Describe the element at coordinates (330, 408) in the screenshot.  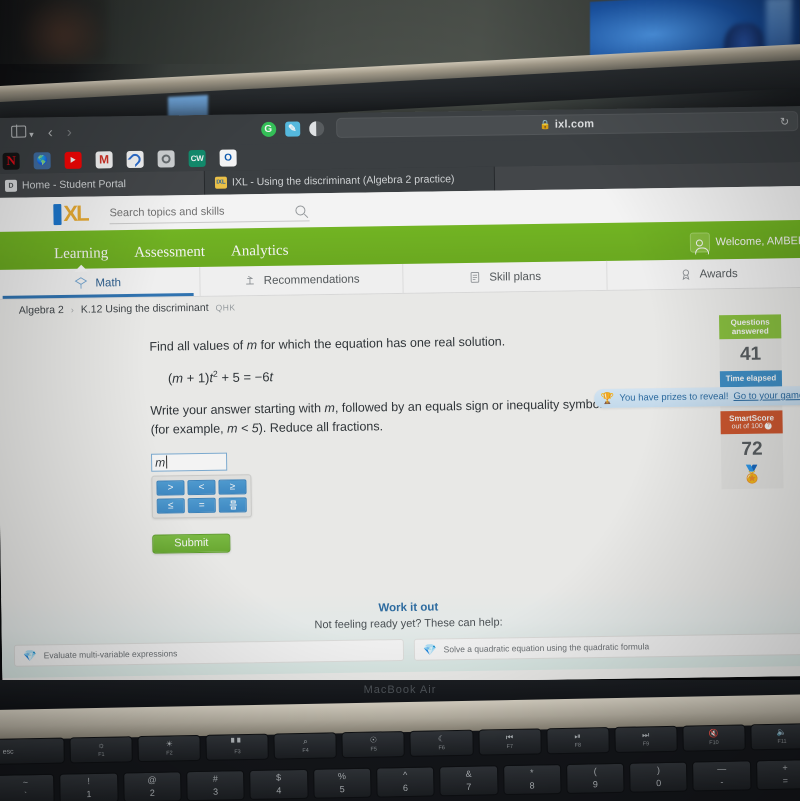
I see `instruction-variable: m` at that location.